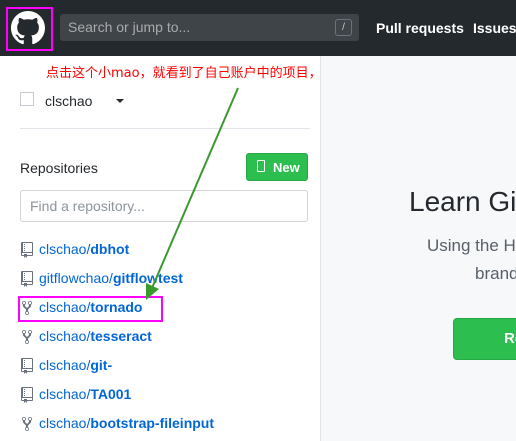 Image resolution: width=516 pixels, height=441 pixels. Describe the element at coordinates (494, 28) in the screenshot. I see `nav-issues: Issues` at that location.